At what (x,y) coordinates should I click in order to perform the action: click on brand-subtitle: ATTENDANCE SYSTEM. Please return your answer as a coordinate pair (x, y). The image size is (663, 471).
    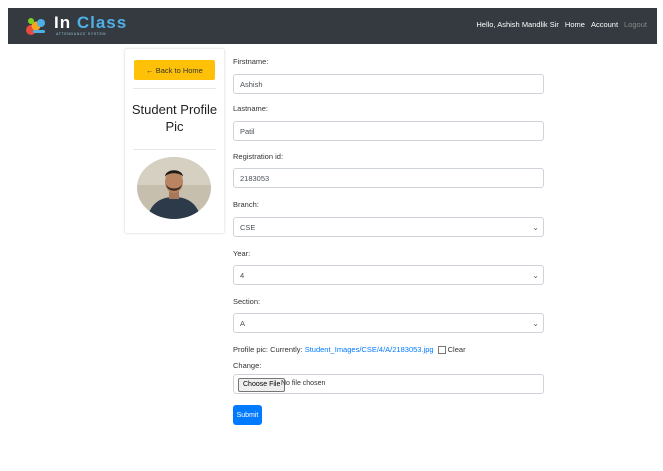
    Looking at the image, I should click on (81, 34).